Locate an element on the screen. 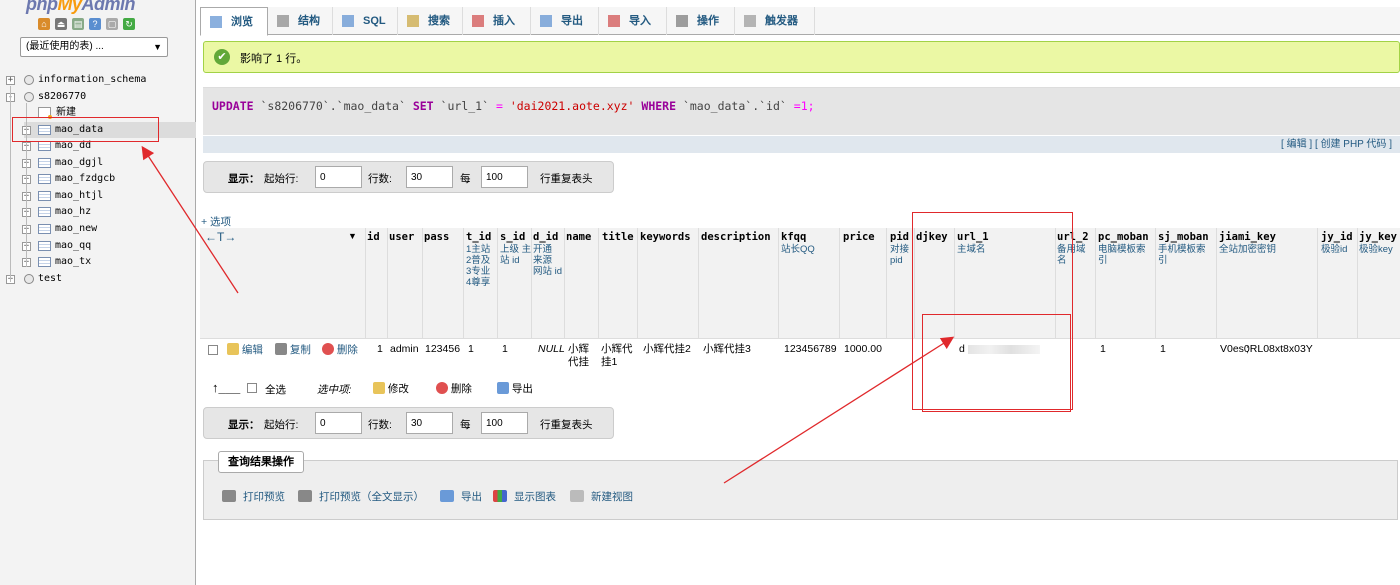 This screenshot has width=1400, height=585. recent-tables-select: (最近使用的表) ... ▼ is located at coordinates (94, 47).